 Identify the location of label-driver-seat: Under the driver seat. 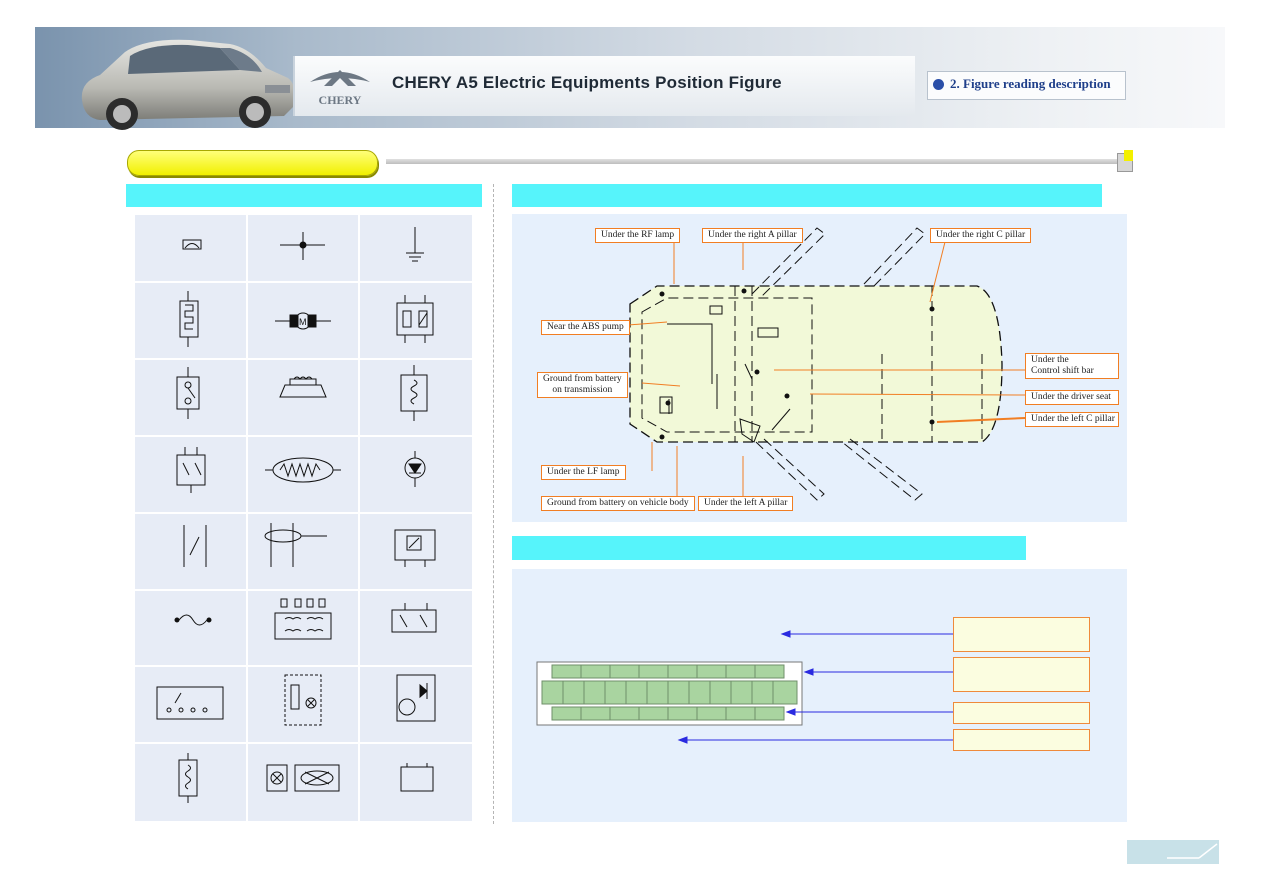
(1072, 397).